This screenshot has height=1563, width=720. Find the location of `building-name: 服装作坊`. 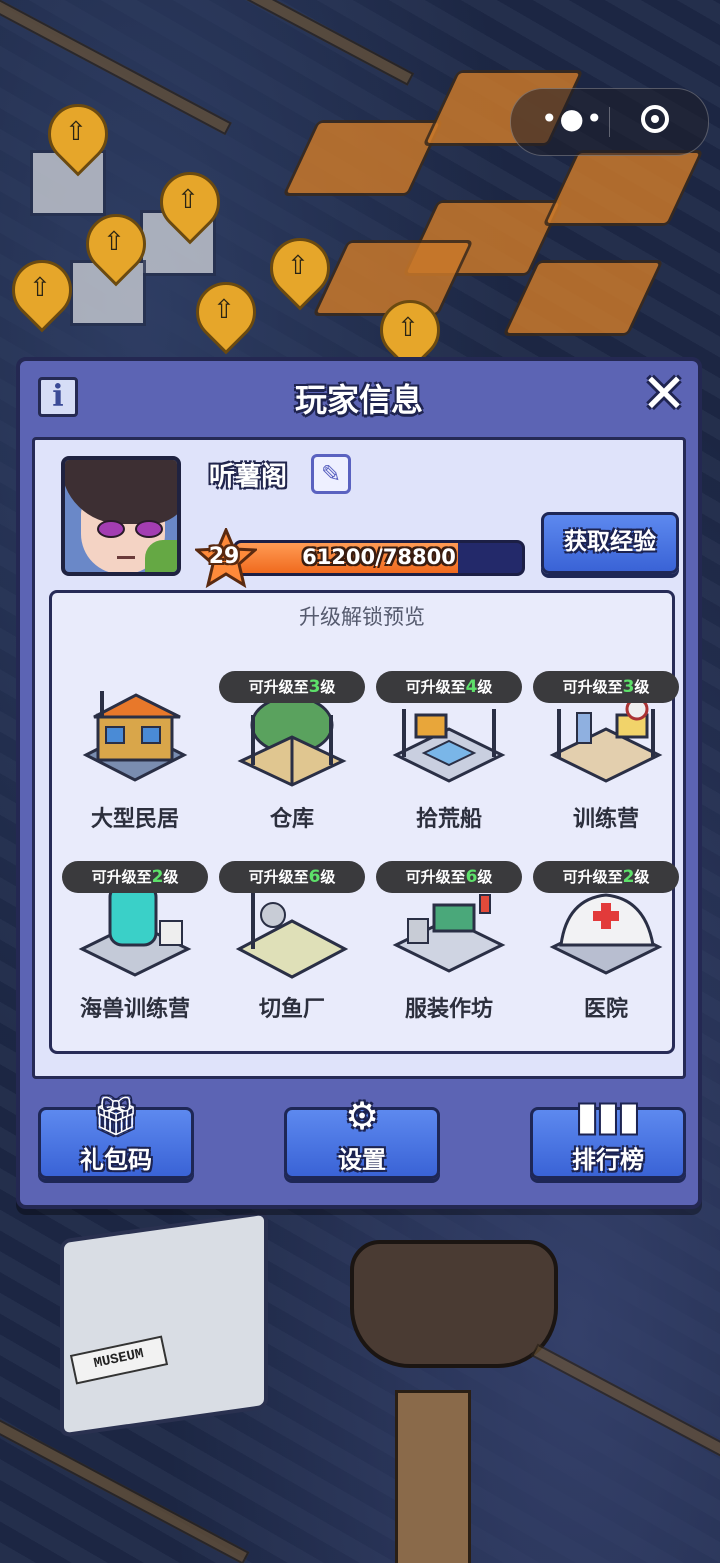

building-name: 服装作坊 is located at coordinates (448, 1009).